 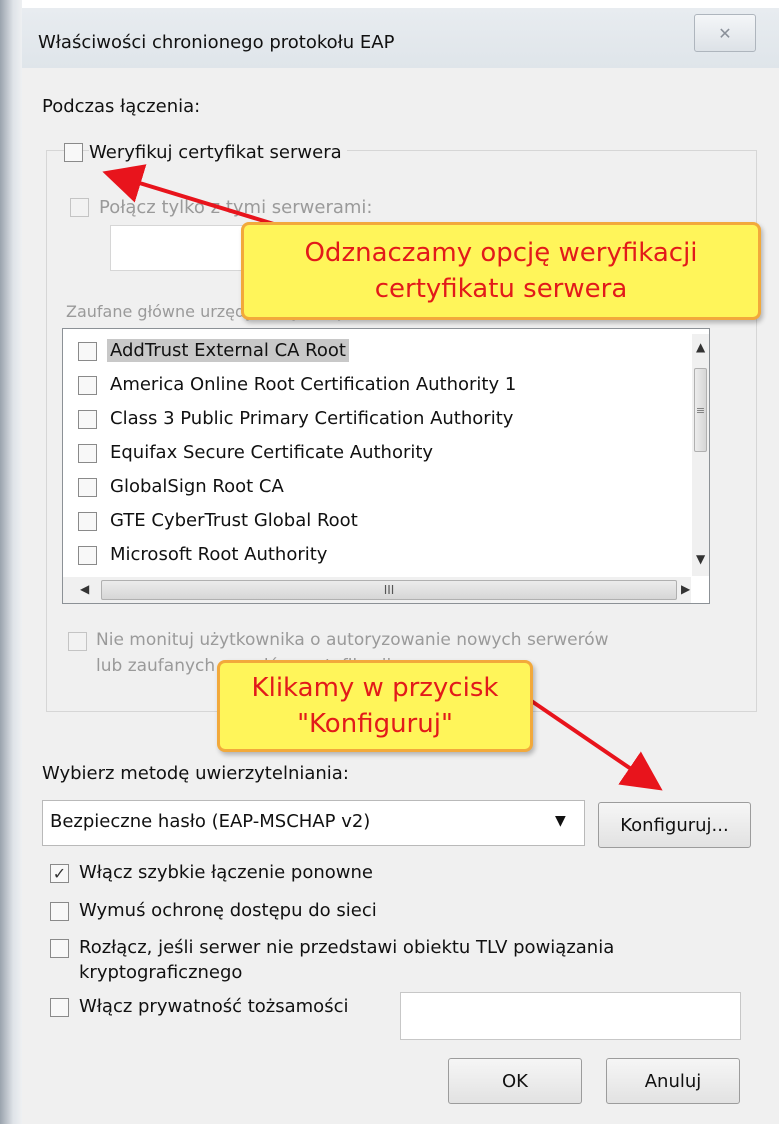 I want to click on annotation-callout-configure: Klikamy w przycisk "Konfiguruj", so click(x=375, y=706).